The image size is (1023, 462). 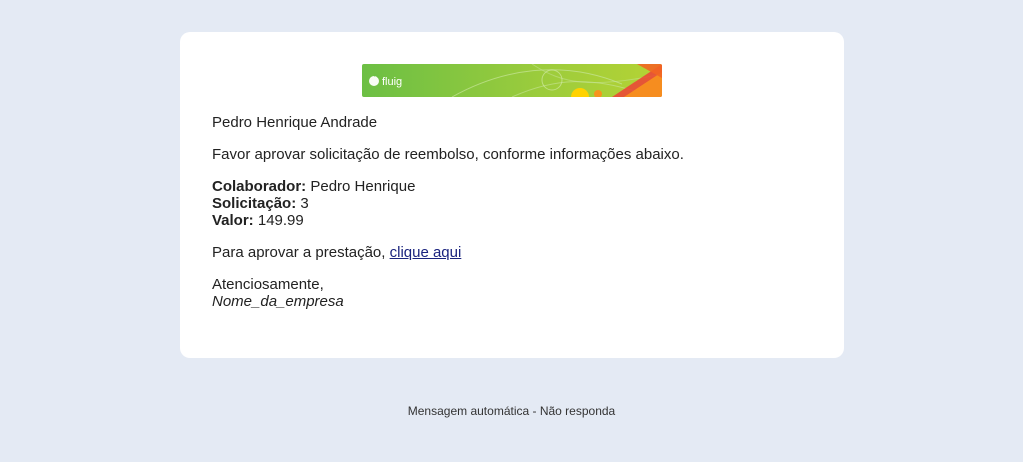 What do you see at coordinates (254, 203) in the screenshot?
I see `solicitacao-label: Solicitação:` at bounding box center [254, 203].